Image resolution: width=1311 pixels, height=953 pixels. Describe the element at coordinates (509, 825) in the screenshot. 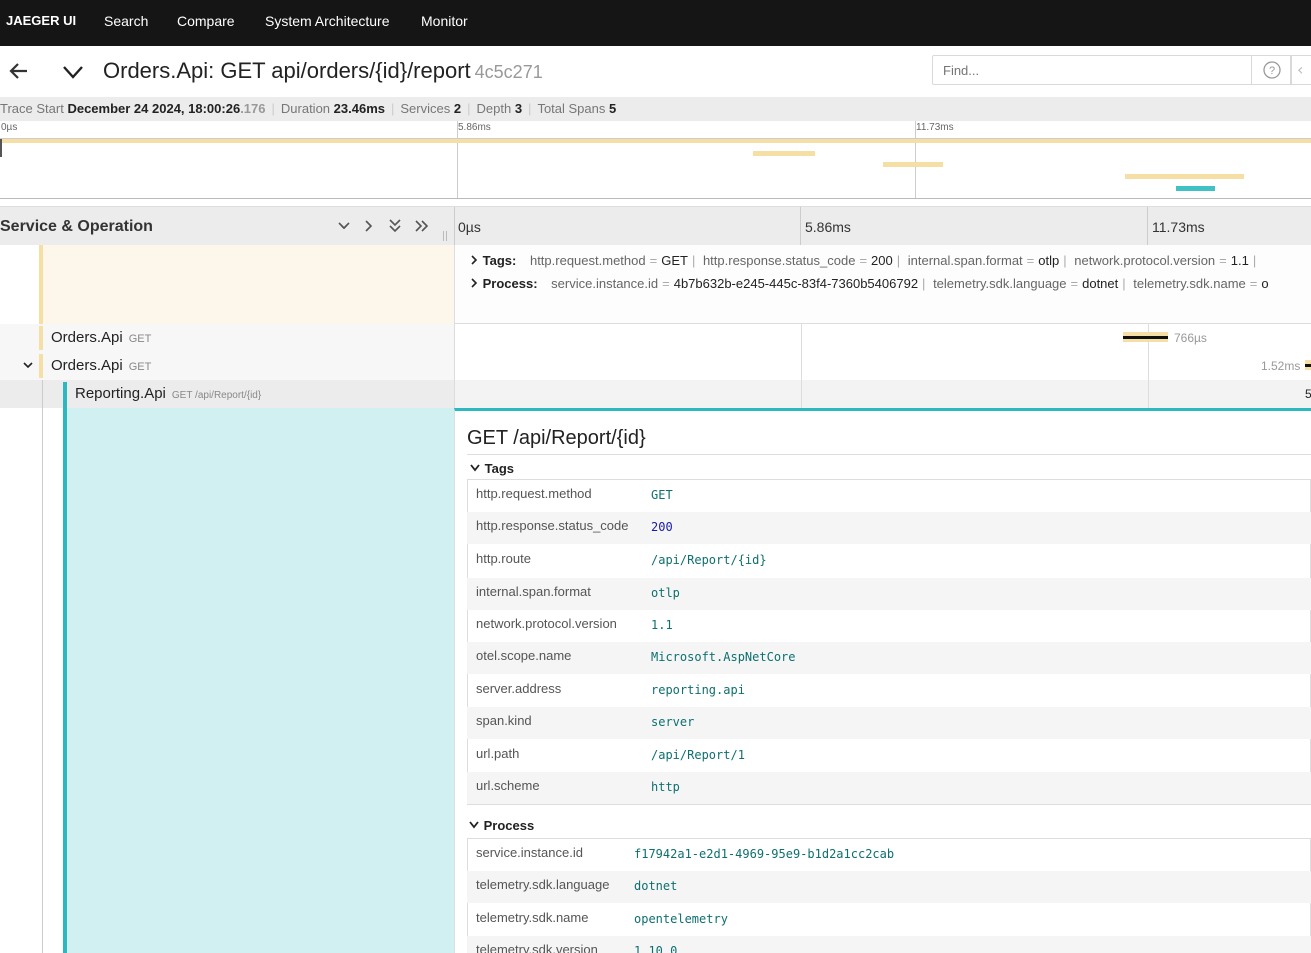

I see `process-section-label: Process` at that location.